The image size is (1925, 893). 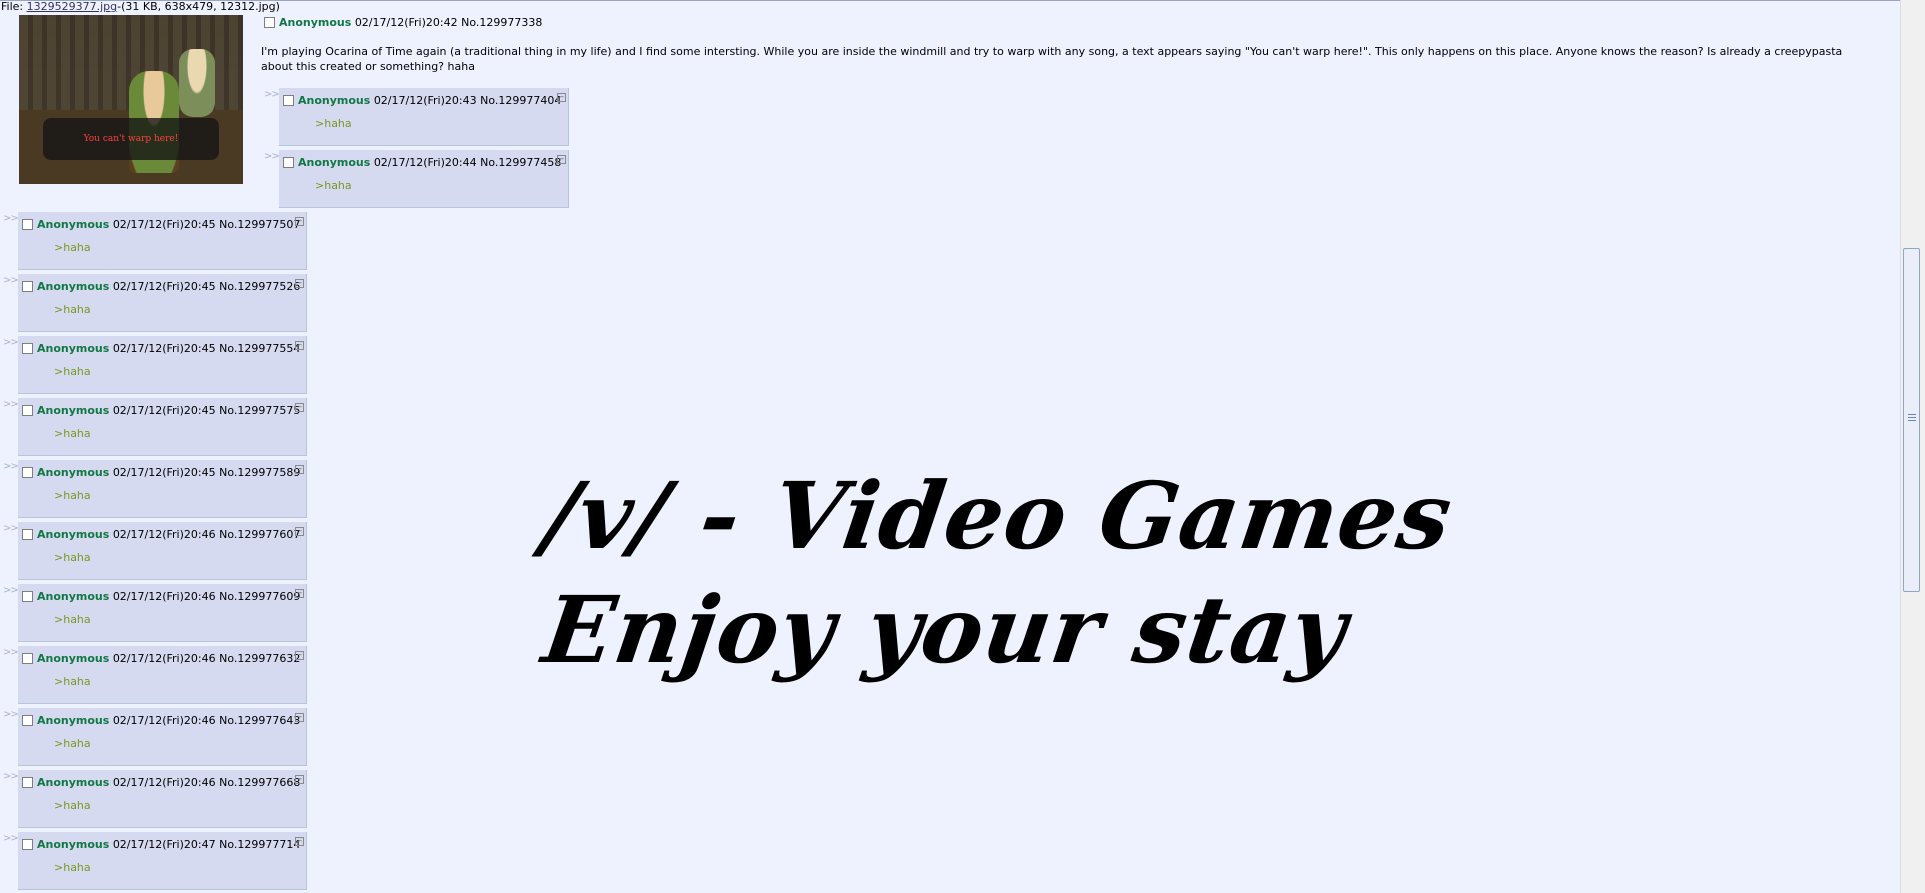 What do you see at coordinates (520, 162) in the screenshot?
I see `reply-post-number: No.129977458` at bounding box center [520, 162].